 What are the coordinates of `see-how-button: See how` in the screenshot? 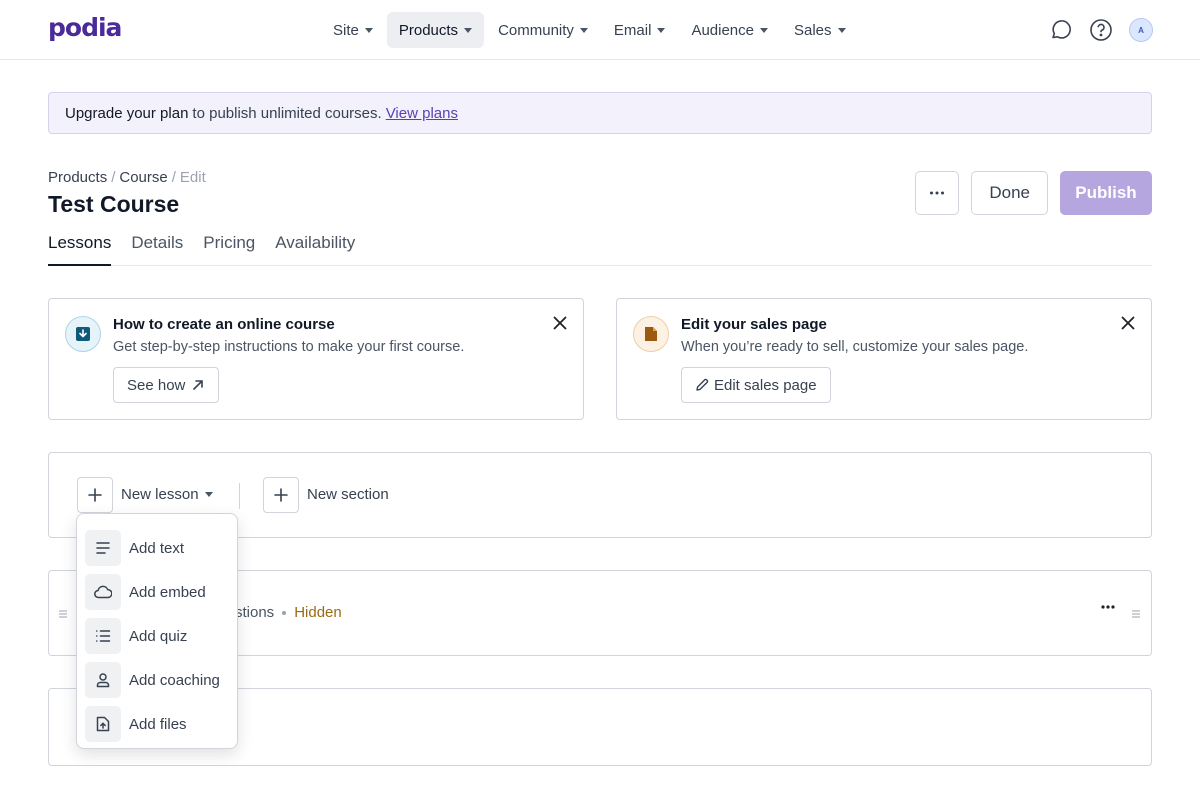 It's located at (166, 385).